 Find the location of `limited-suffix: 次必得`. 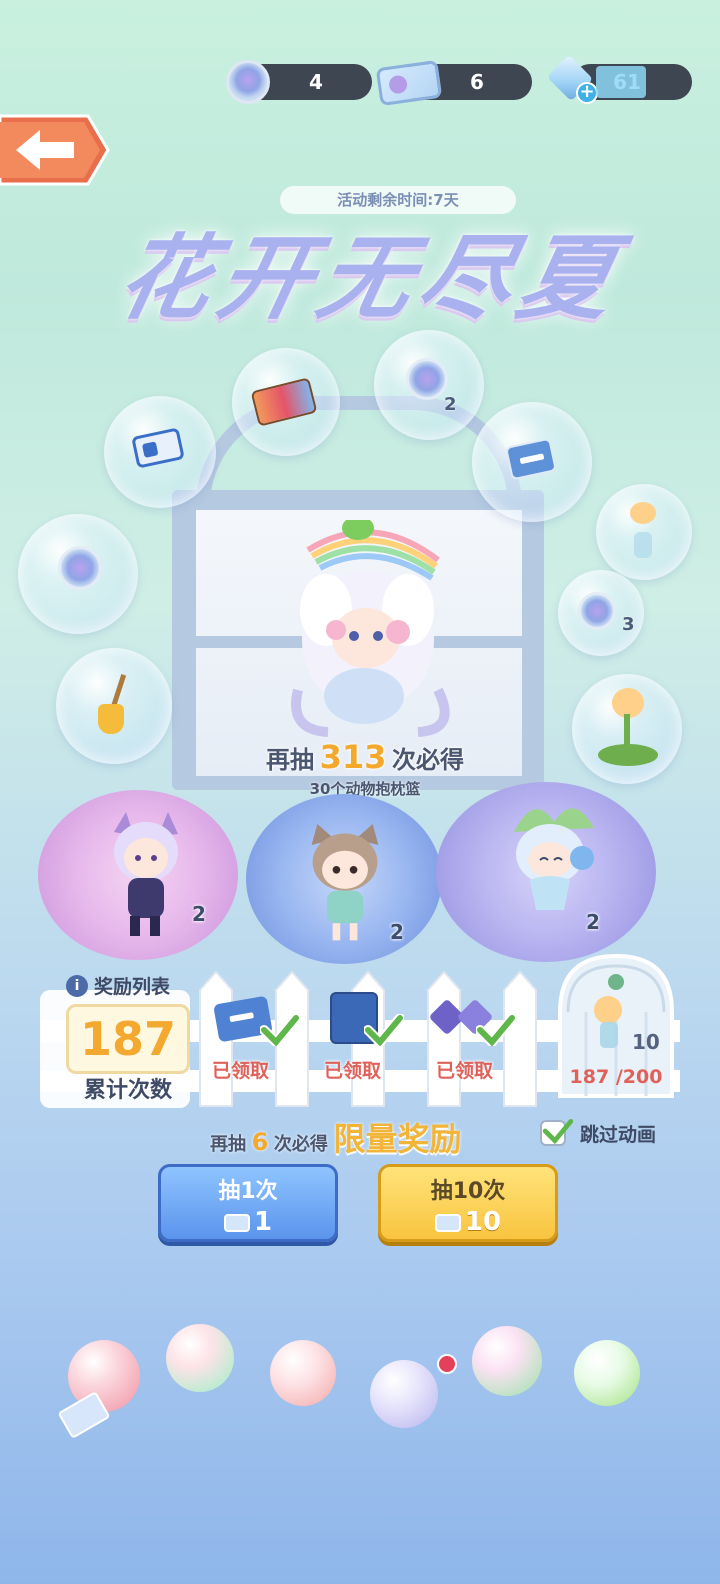

limited-suffix: 次必得 is located at coordinates (300, 1144).